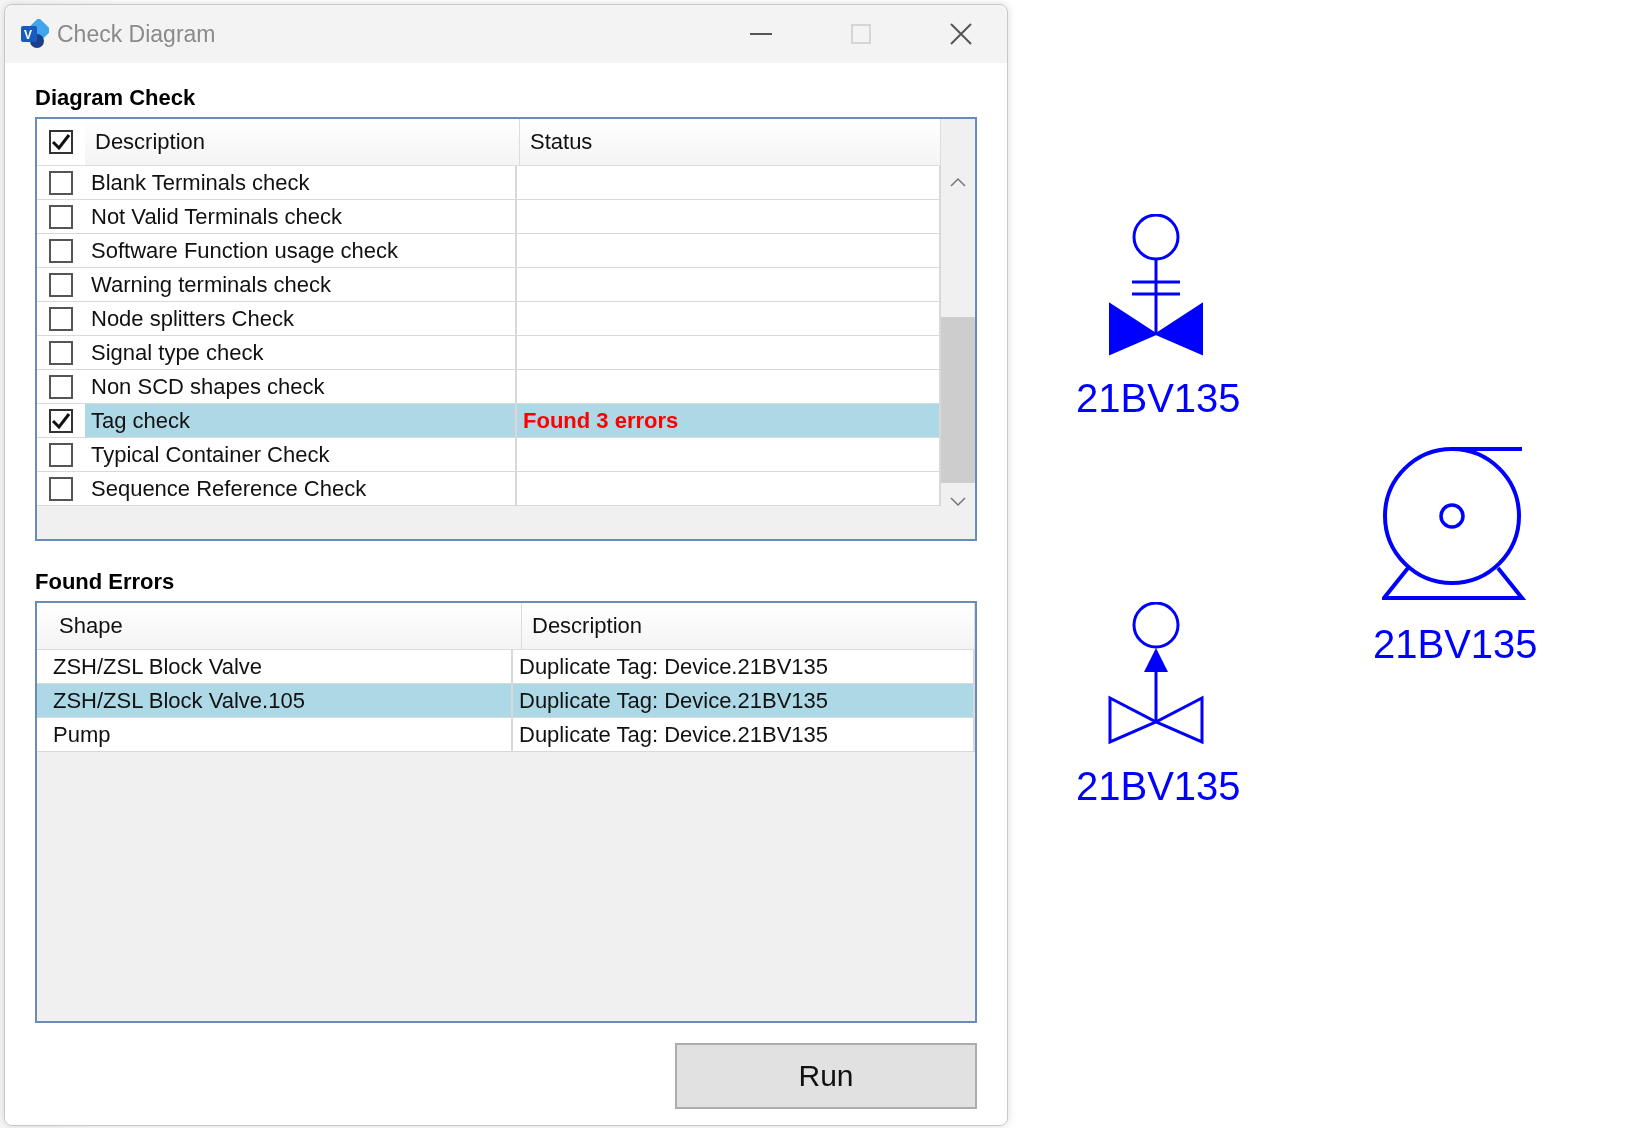 The image size is (1650, 1128). Describe the element at coordinates (506, 667) in the screenshot. I see `error-row: ZSH/ZSL Block Valve Duplicate Tag: Device.21BV135` at that location.